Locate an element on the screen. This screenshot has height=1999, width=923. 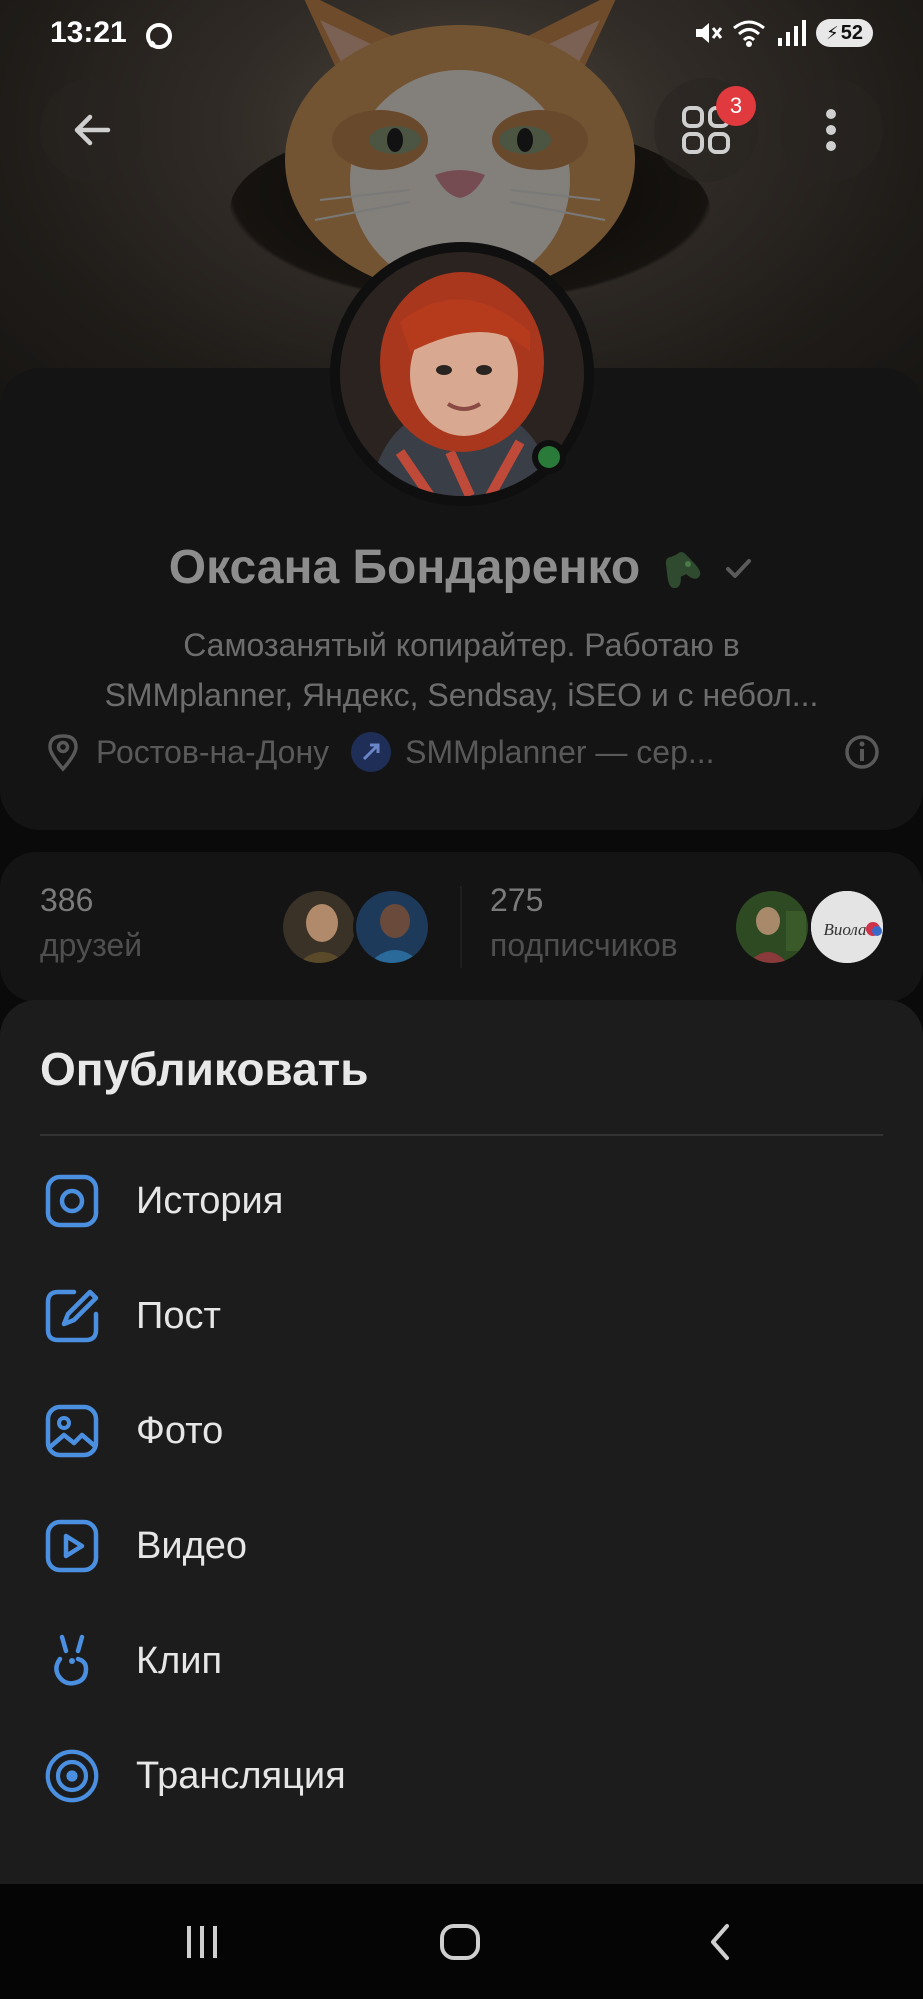
more-vertical-icon is located at coordinates (831, 130).